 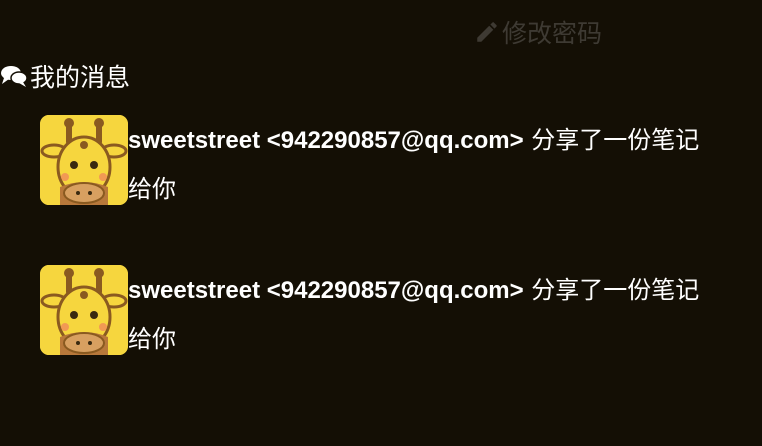 I want to click on change-password-label: 修改密码, so click(x=552, y=33).